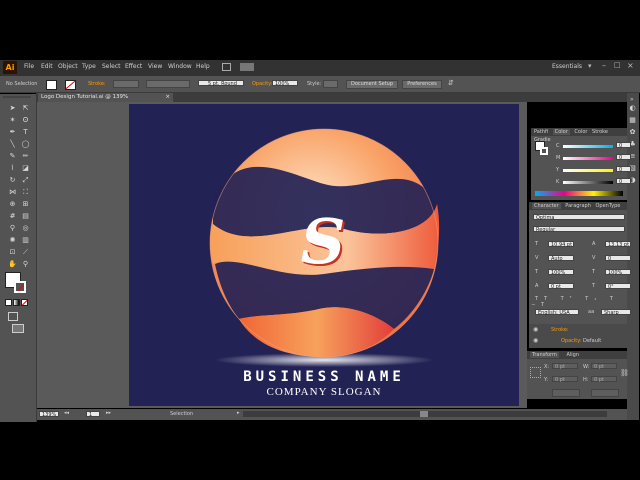 The width and height of the screenshot is (640, 480). What do you see at coordinates (571, 341) in the screenshot?
I see `appearance-opacity-label: Opacity:` at bounding box center [571, 341].